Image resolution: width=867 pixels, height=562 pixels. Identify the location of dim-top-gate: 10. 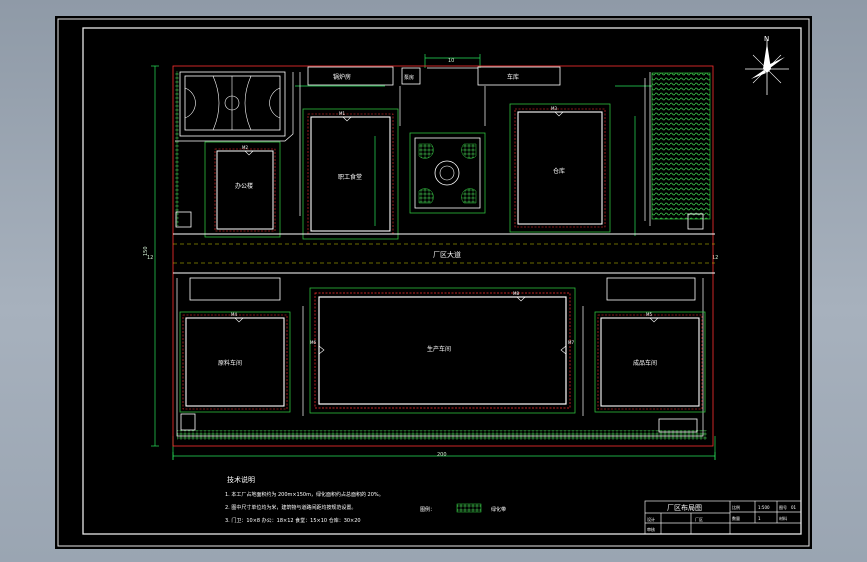
(451, 61).